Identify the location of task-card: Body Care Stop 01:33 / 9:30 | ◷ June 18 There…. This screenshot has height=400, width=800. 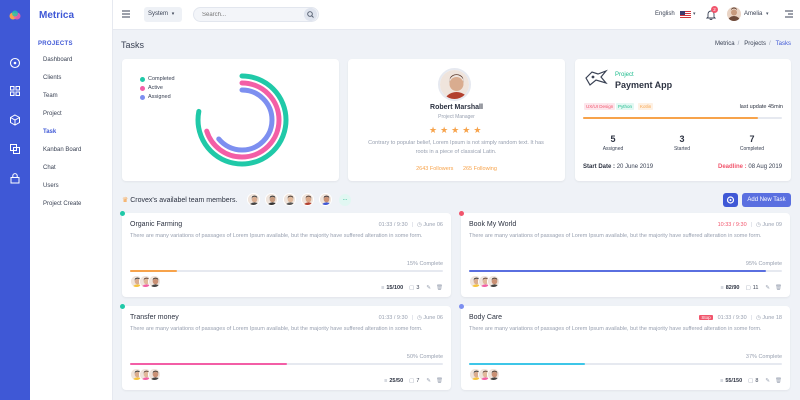
(625, 348).